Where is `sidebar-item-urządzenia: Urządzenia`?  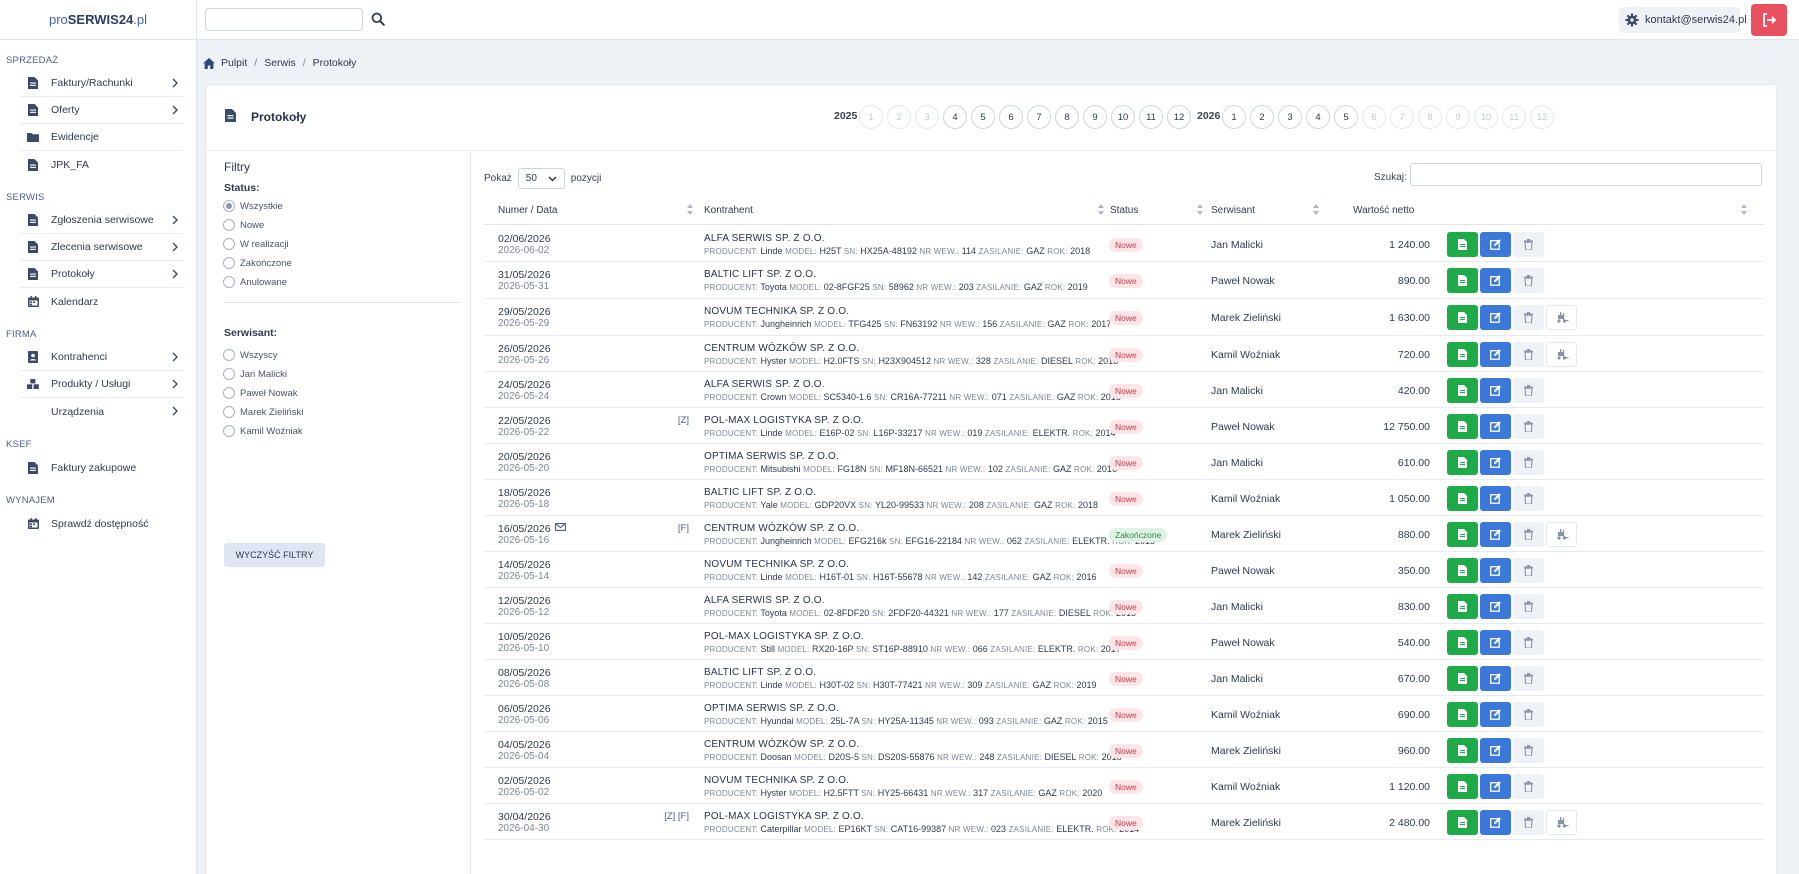 sidebar-item-urządzenia: Urządzenia is located at coordinates (101, 411).